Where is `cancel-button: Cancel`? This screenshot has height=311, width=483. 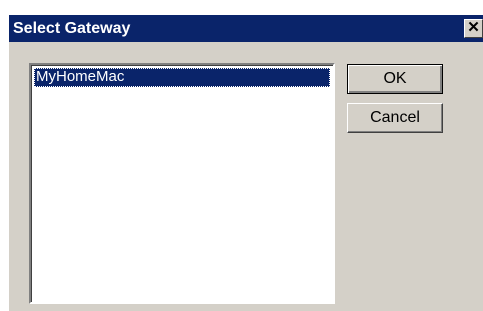
cancel-button: Cancel is located at coordinates (395, 118).